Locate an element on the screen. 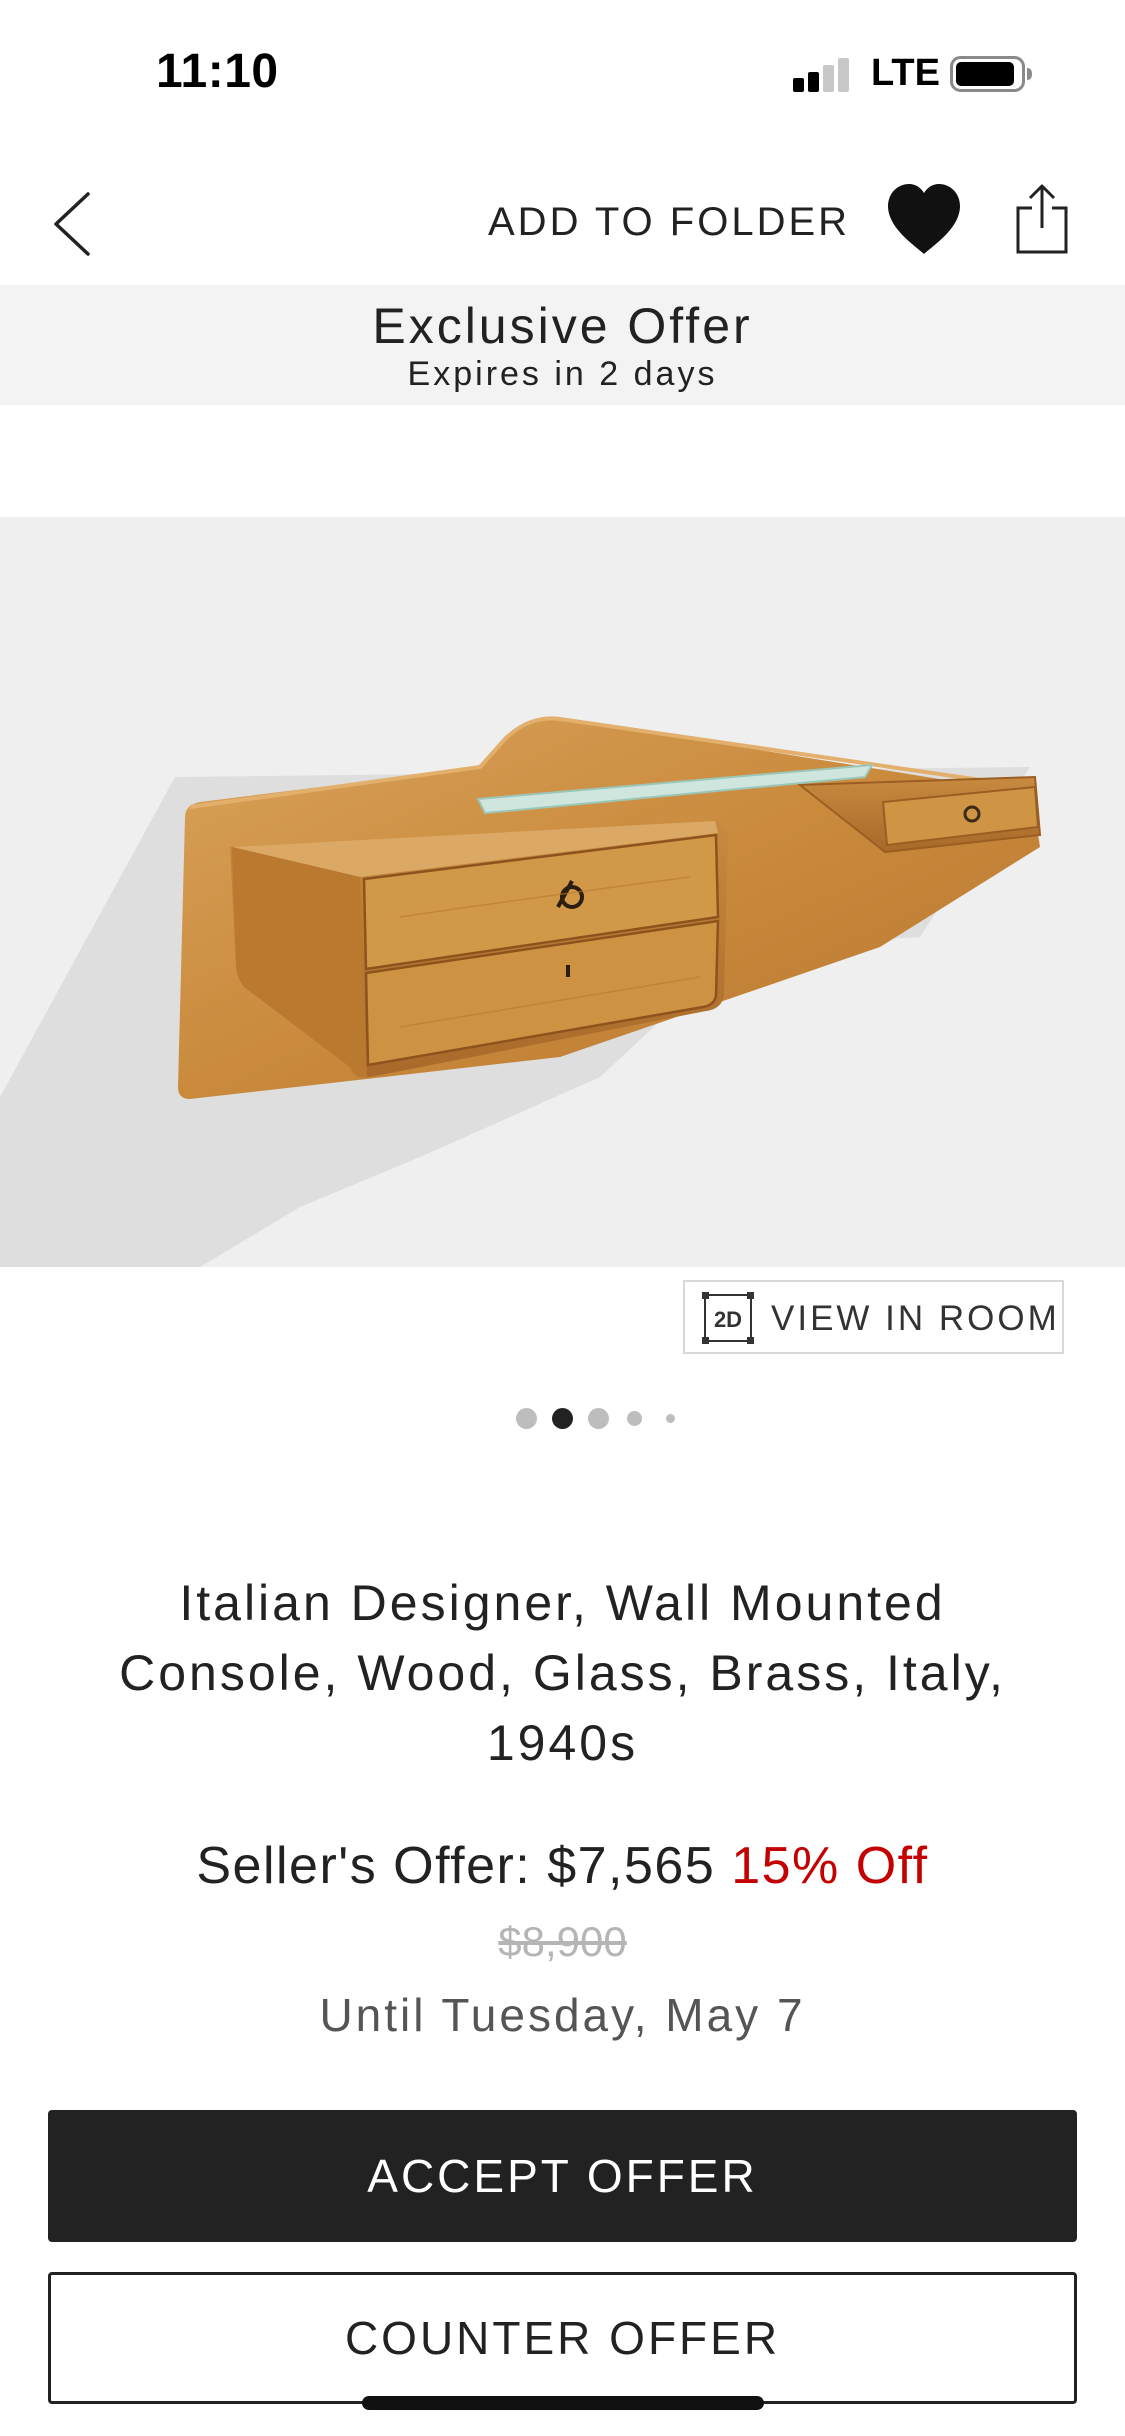  battery-icon is located at coordinates (992, 74).